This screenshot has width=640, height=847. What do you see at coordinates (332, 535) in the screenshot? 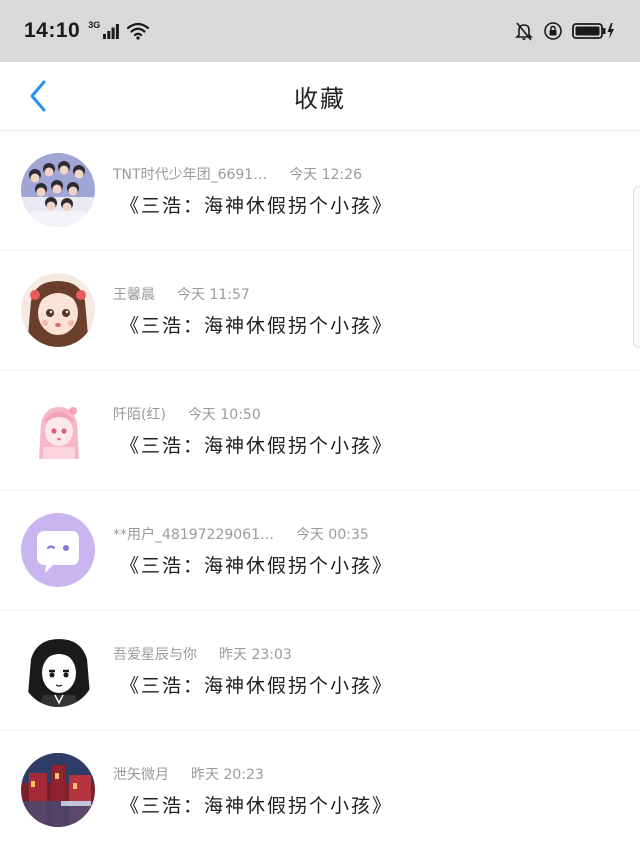
I see `item-time: 今天 00:35` at bounding box center [332, 535].